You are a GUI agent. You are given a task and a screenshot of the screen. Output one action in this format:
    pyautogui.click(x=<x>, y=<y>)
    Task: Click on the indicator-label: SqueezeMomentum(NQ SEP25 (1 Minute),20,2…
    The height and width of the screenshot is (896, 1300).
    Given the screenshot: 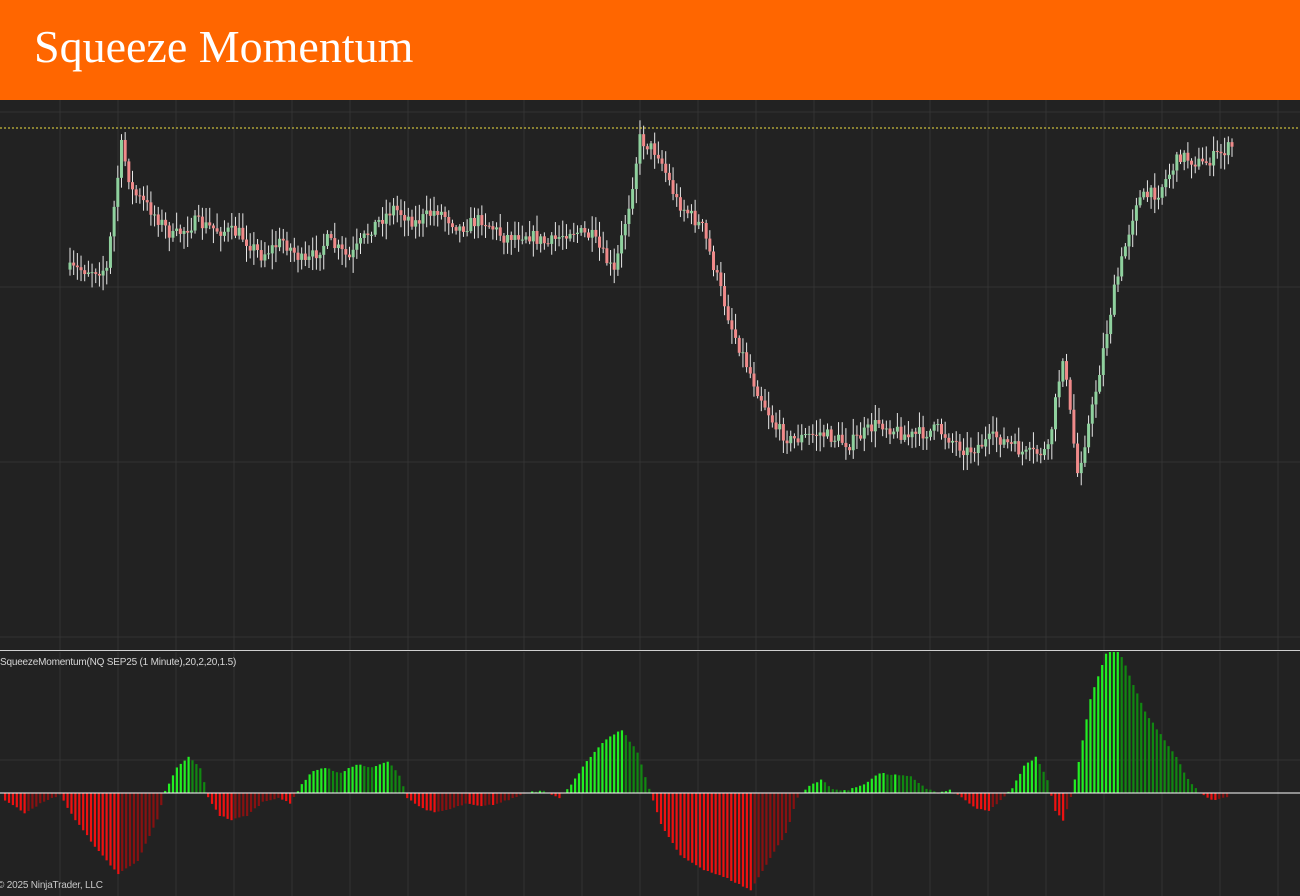 What is the action you would take?
    pyautogui.click(x=118, y=662)
    